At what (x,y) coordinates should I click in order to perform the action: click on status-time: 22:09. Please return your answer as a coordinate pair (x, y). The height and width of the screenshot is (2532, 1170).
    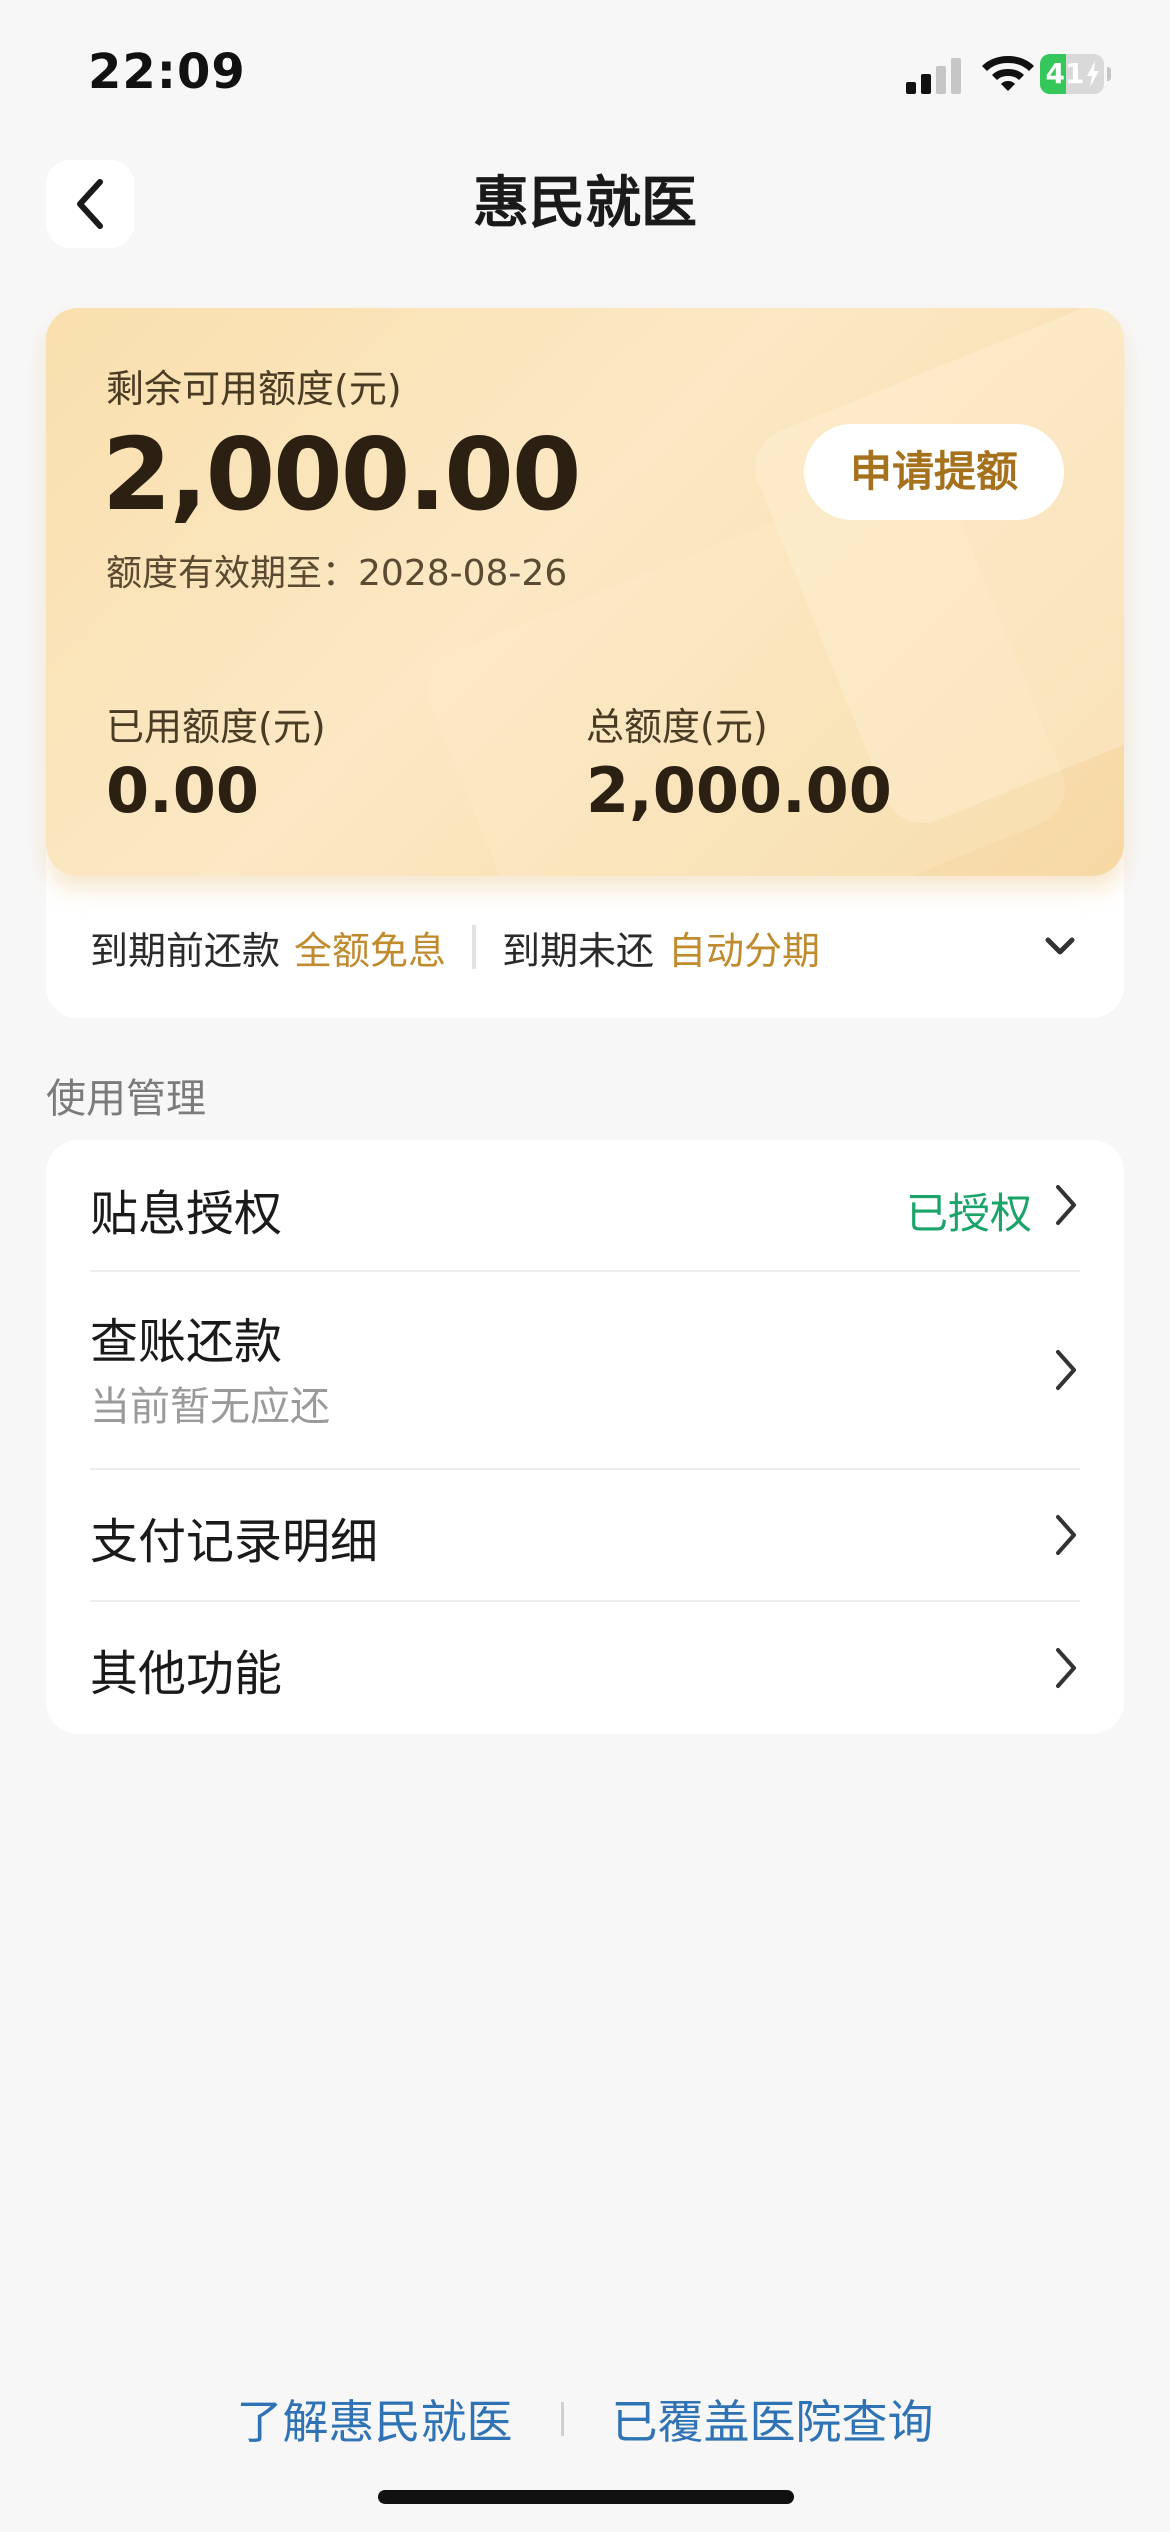
    Looking at the image, I should click on (167, 72).